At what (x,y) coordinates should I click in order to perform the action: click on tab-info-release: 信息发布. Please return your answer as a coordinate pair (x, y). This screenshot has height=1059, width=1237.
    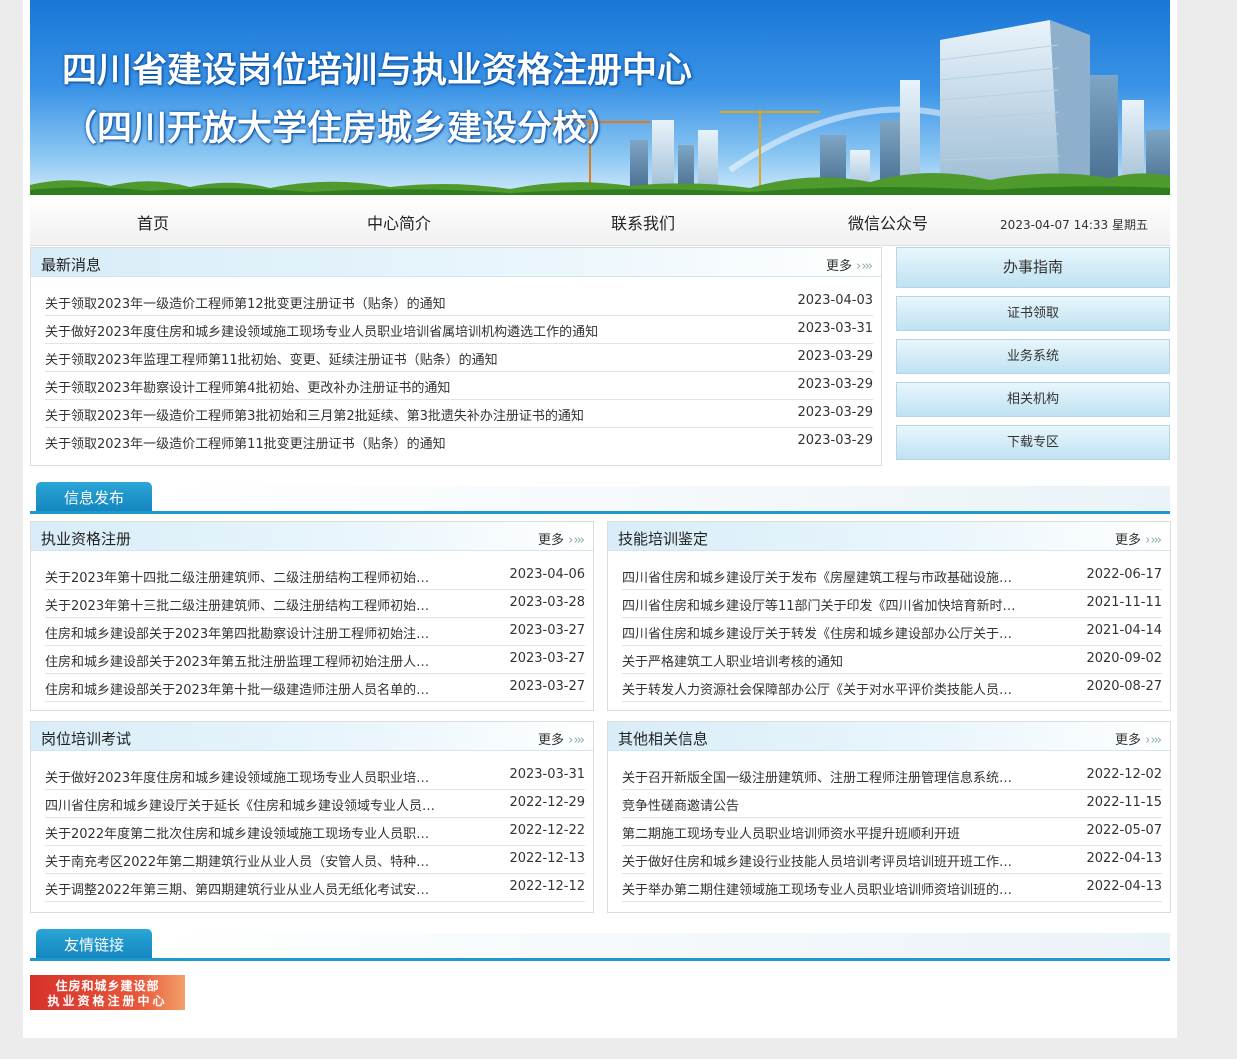
    Looking at the image, I should click on (94, 497).